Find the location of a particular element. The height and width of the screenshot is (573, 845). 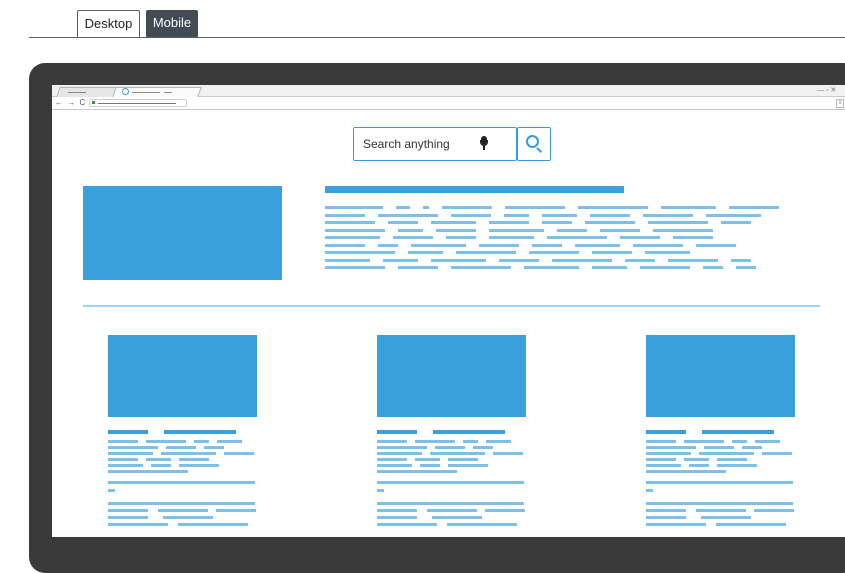

tabs-underline is located at coordinates (437, 37).